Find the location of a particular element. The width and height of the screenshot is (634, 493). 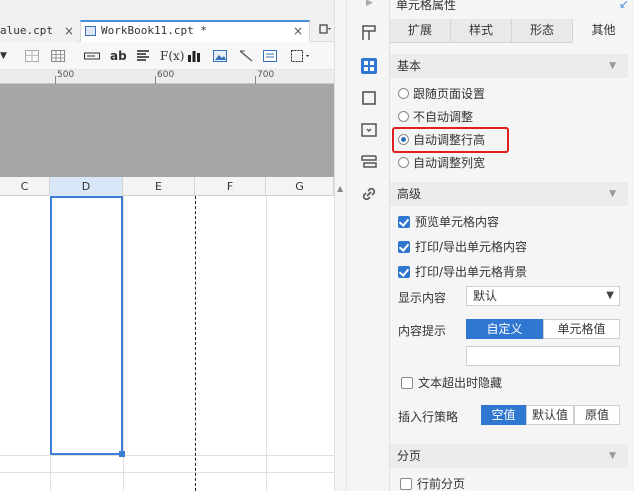

check-print-content: 打印/导出单元格内容 is located at coordinates (462, 247).